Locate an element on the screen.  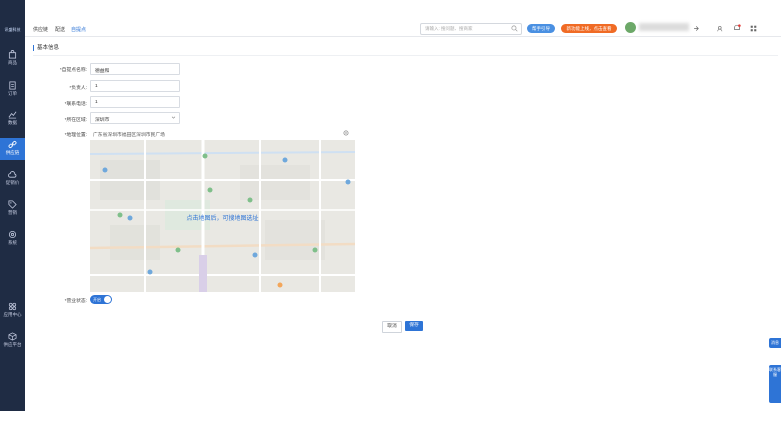
user-name is located at coordinates (664, 27).